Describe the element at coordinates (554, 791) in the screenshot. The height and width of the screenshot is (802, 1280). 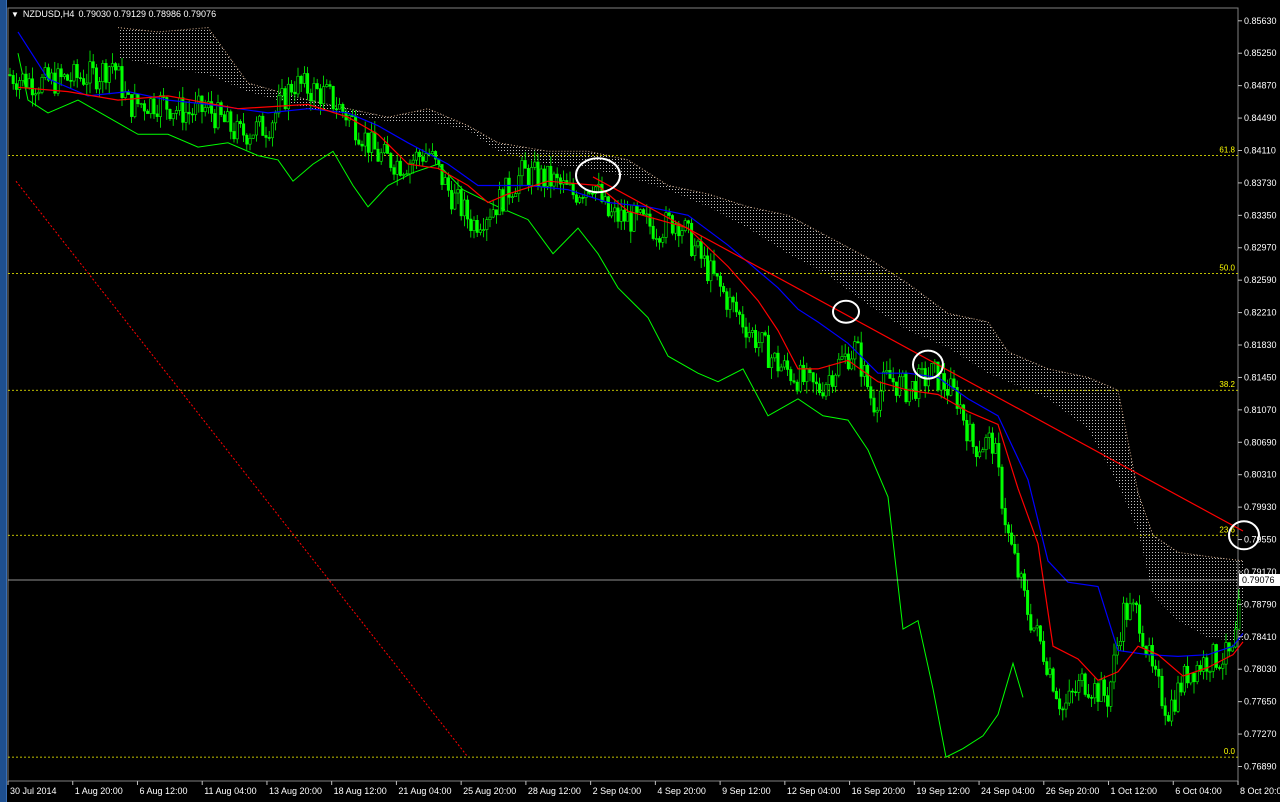
I see `time-tick-label: 28 Aug 12:00` at that location.